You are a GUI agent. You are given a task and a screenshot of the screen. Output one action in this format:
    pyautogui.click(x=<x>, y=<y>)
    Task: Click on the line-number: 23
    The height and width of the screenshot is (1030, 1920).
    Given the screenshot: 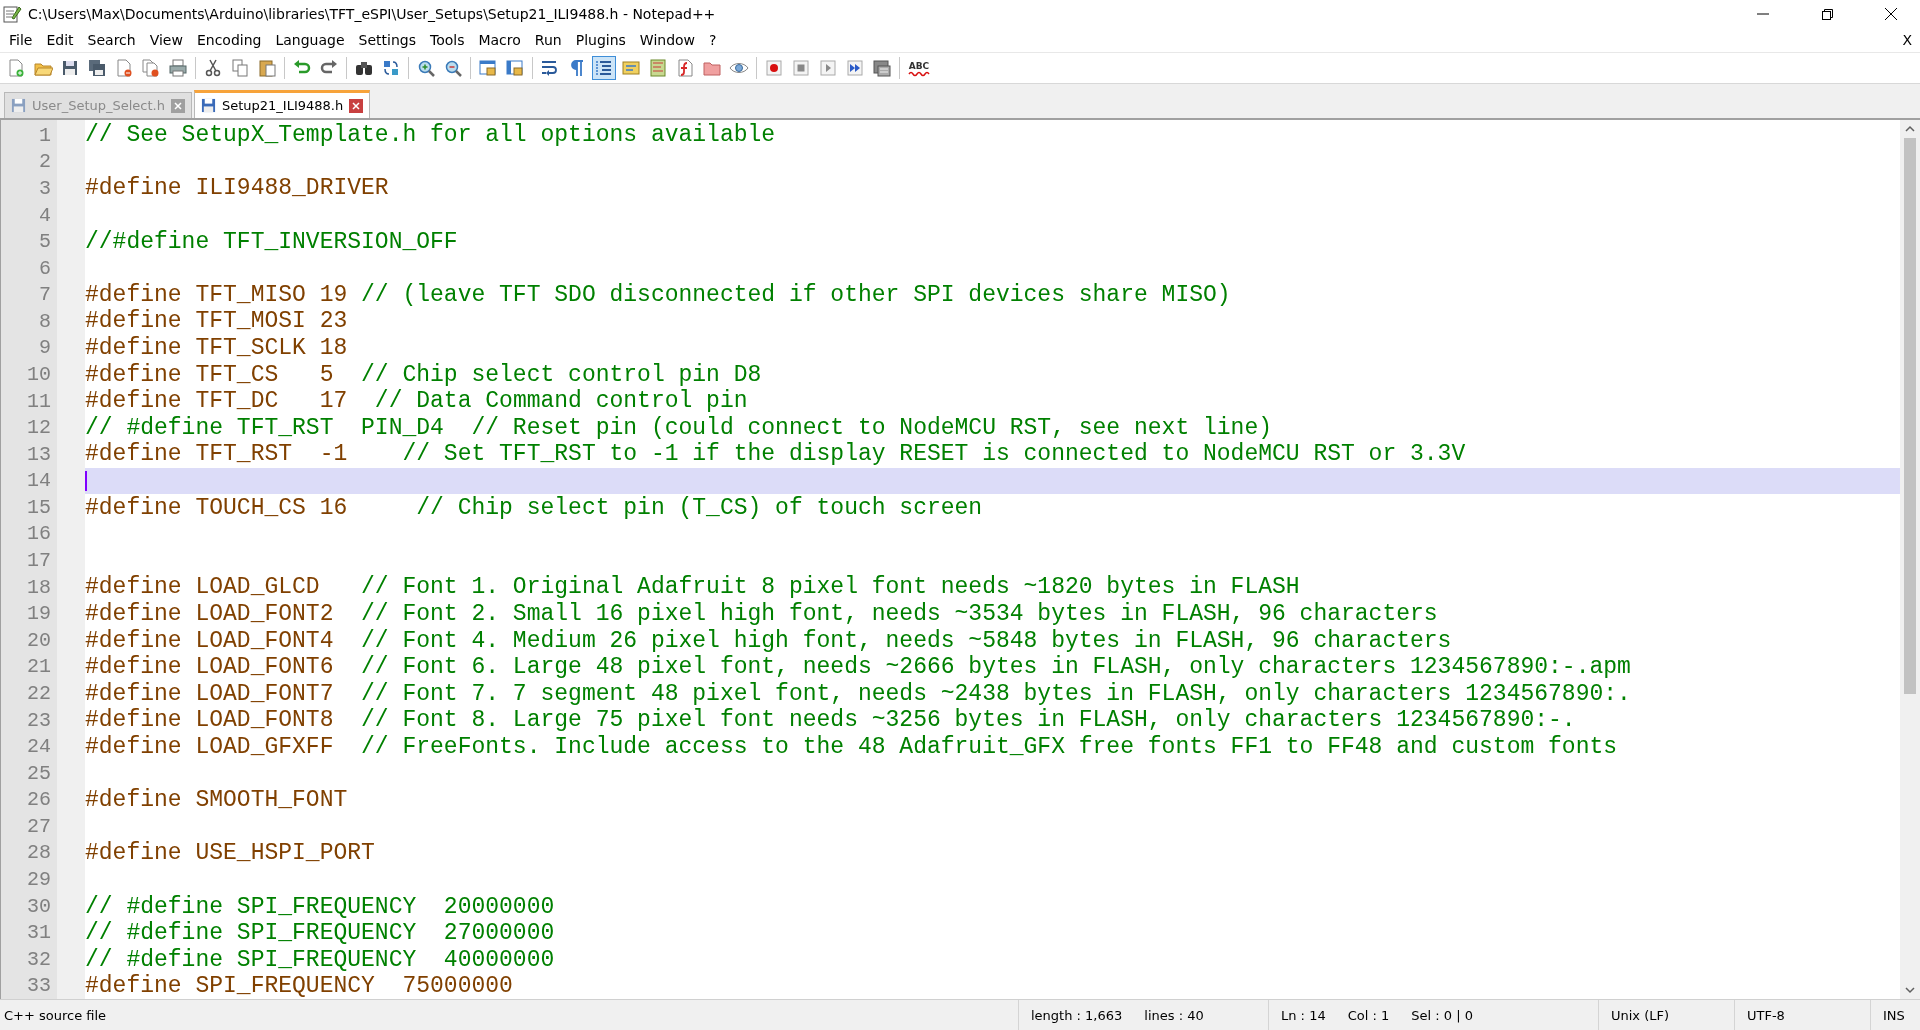 What is the action you would take?
    pyautogui.click(x=39, y=720)
    